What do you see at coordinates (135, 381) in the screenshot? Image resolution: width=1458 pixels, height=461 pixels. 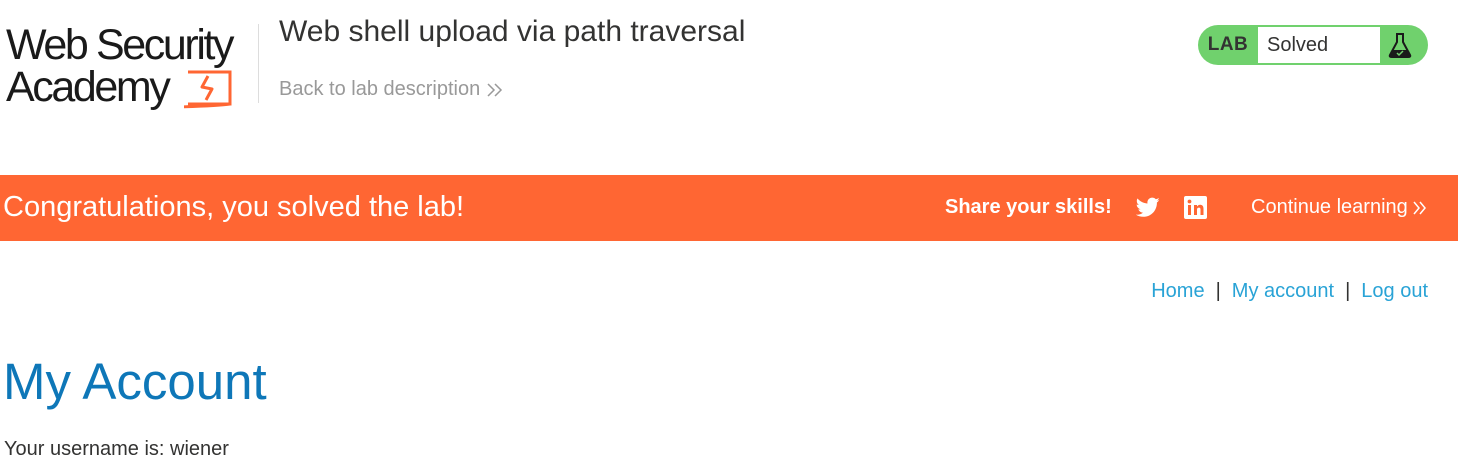 I see `page-title: My Account` at bounding box center [135, 381].